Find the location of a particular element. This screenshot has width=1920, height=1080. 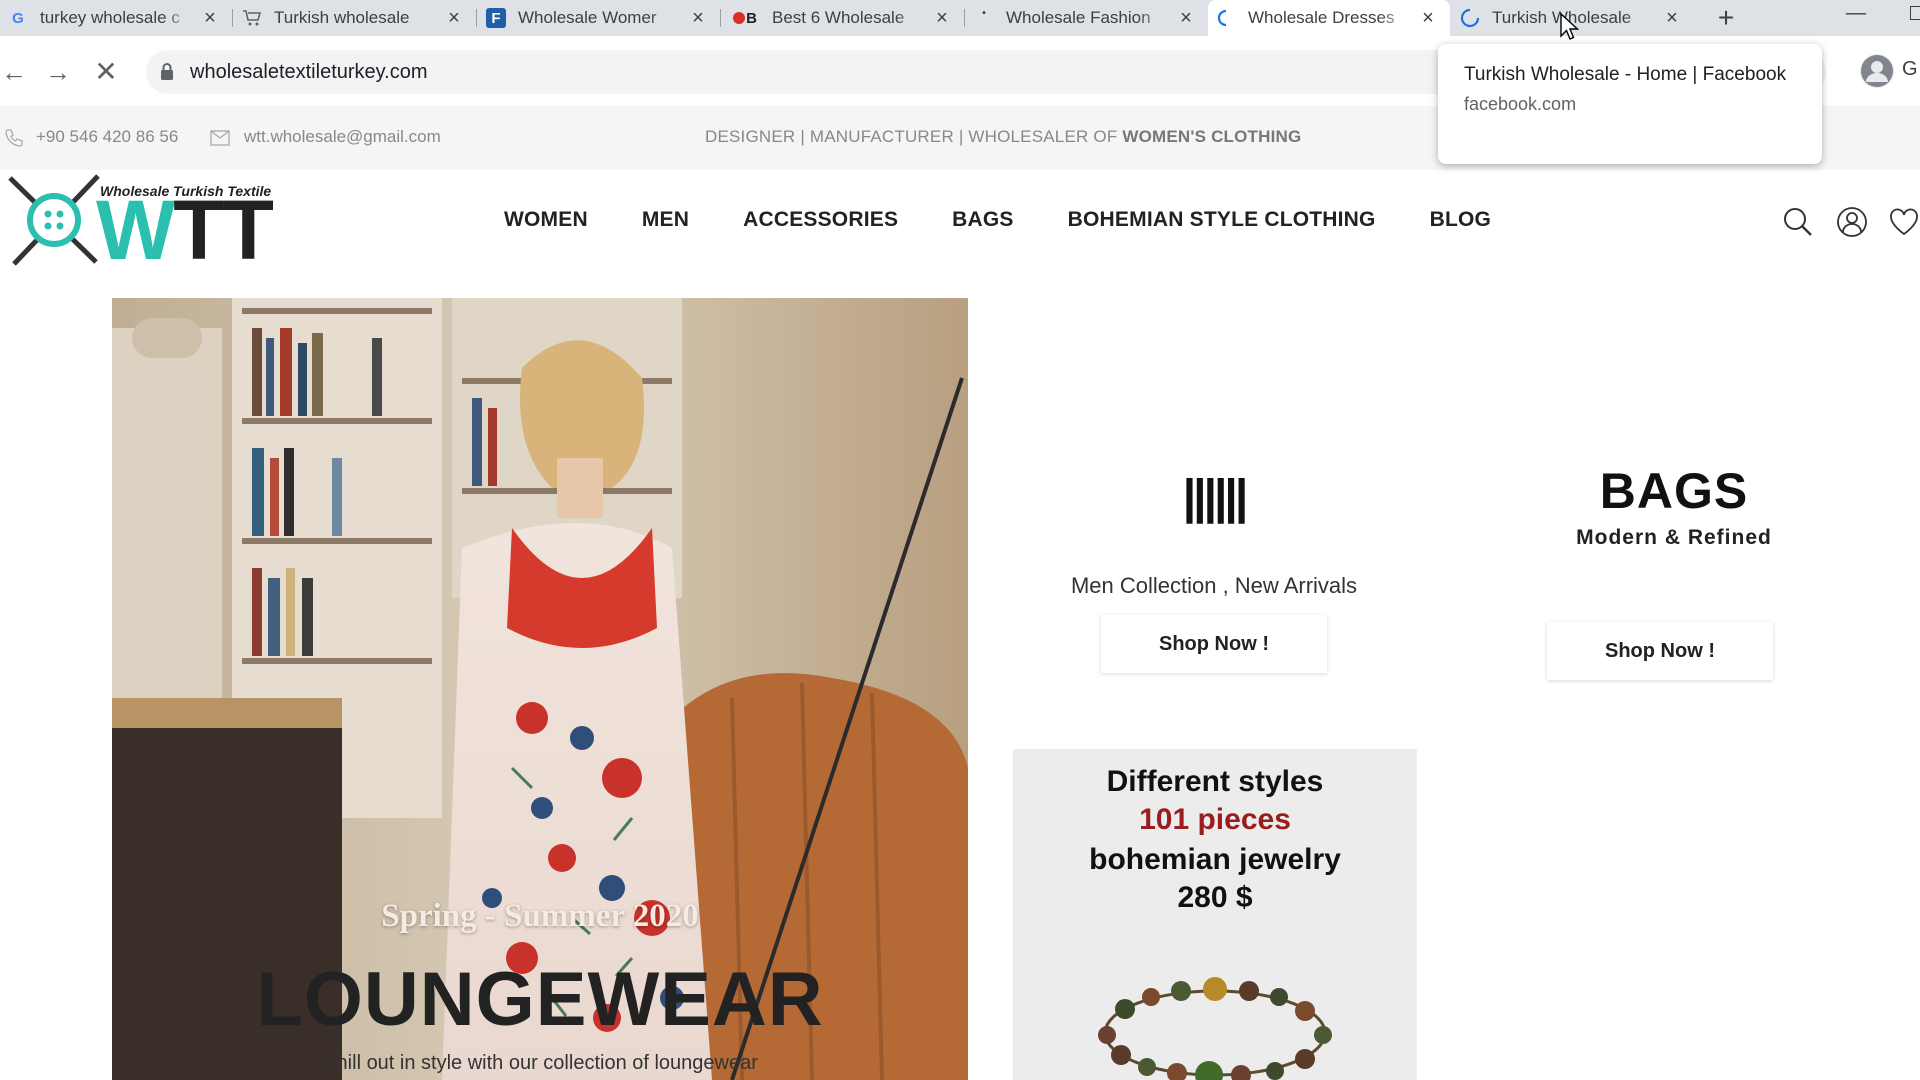

tab-title: turkey wholesale c is located at coordinates (110, 17).